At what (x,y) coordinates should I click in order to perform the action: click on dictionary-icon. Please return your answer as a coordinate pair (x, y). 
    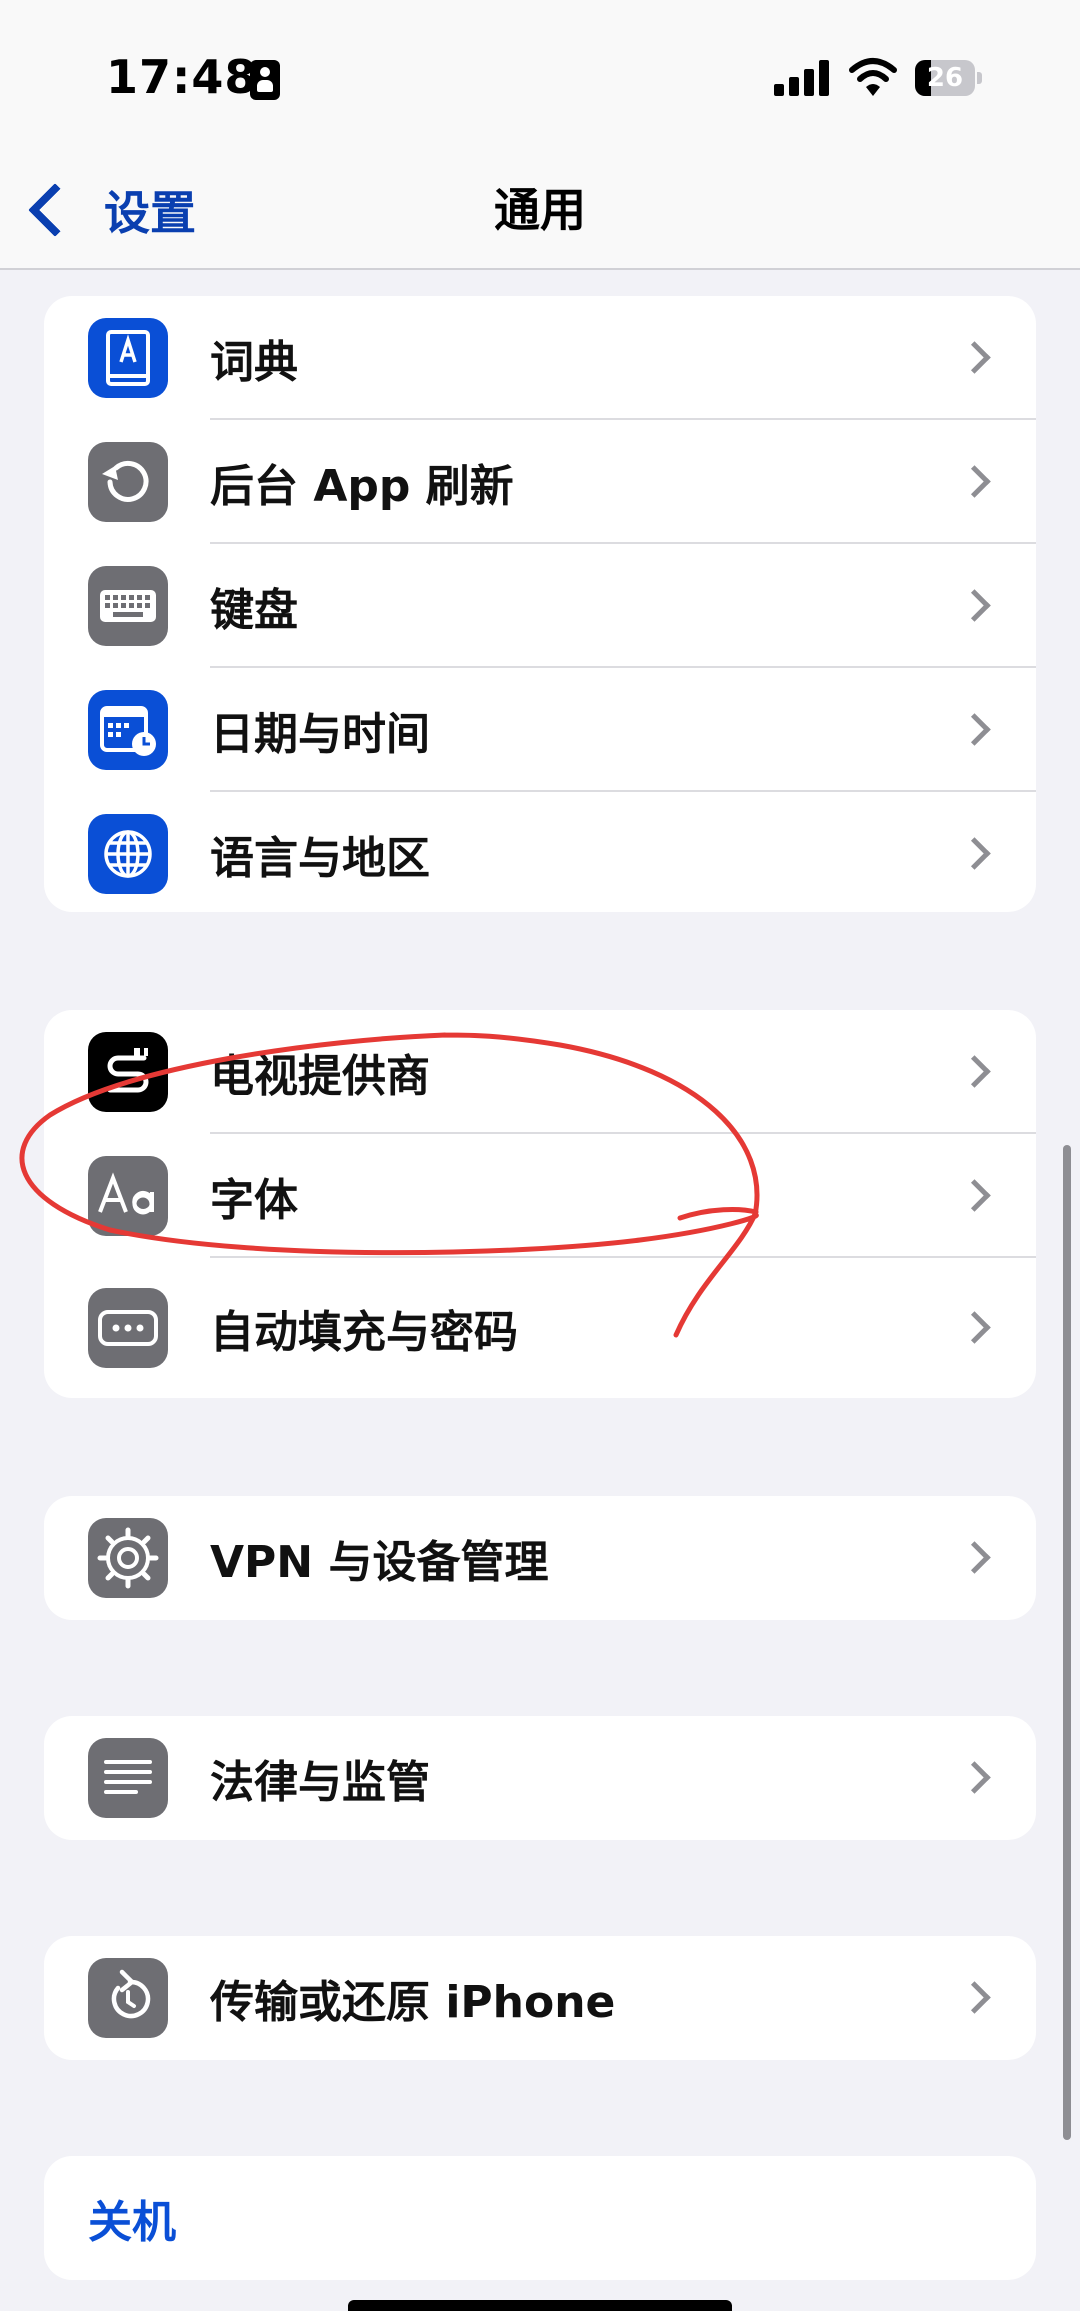
    Looking at the image, I should click on (128, 358).